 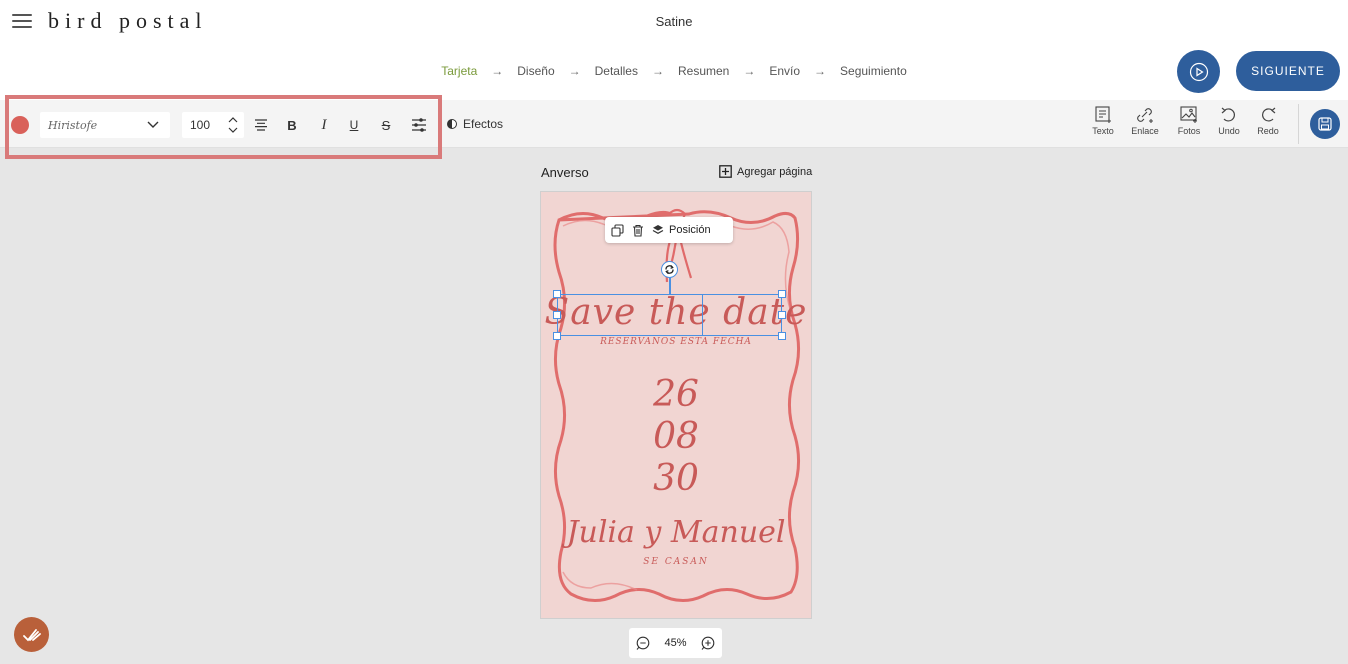 What do you see at coordinates (1103, 131) in the screenshot?
I see `text-tool-label: Texto` at bounding box center [1103, 131].